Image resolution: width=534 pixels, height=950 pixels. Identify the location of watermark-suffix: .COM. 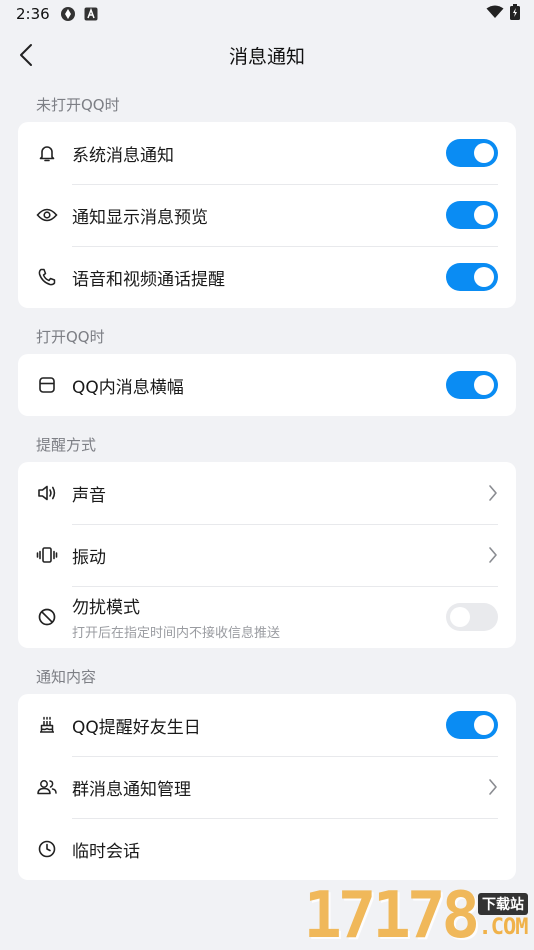
(503, 927).